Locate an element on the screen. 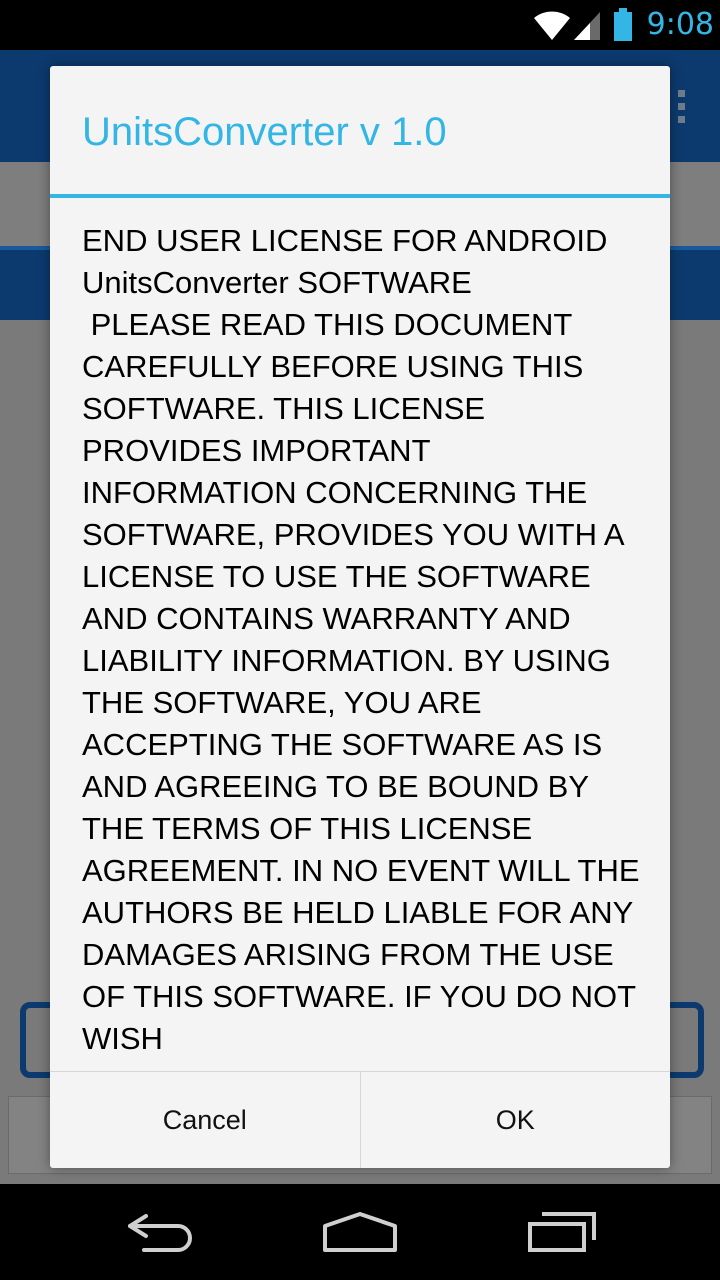  signal-icon is located at coordinates (587, 26).